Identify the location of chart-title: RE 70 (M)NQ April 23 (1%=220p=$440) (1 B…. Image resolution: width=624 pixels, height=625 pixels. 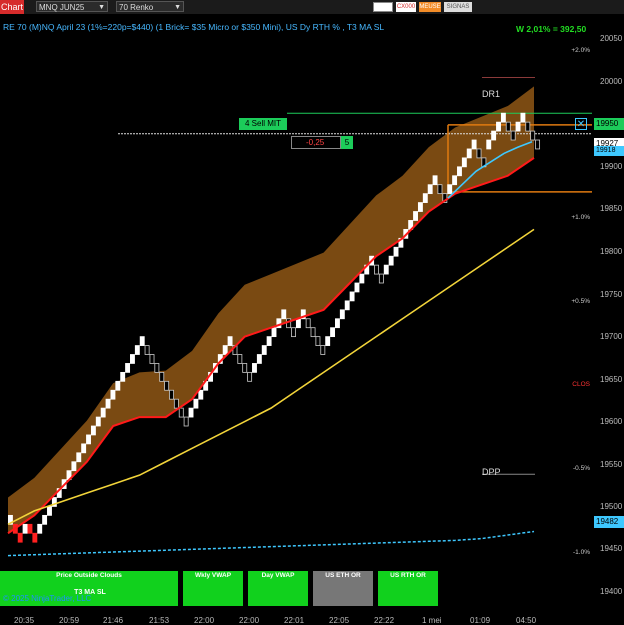
(194, 27).